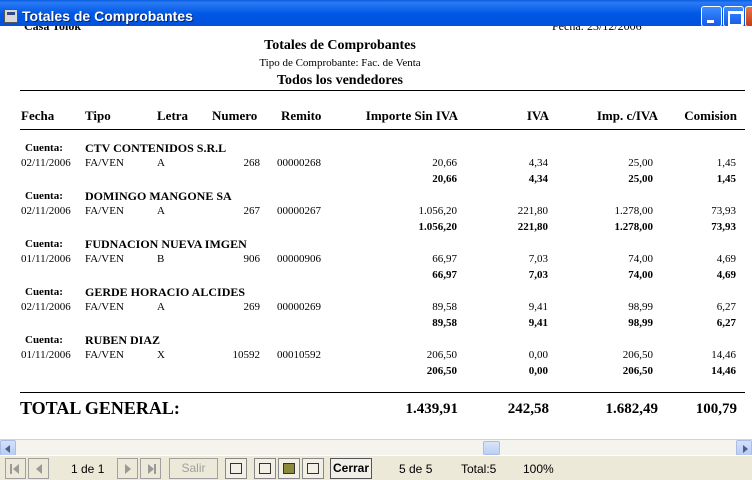 The image size is (752, 480). What do you see at coordinates (38, 115) in the screenshot?
I see `col-fecha: Fecha` at bounding box center [38, 115].